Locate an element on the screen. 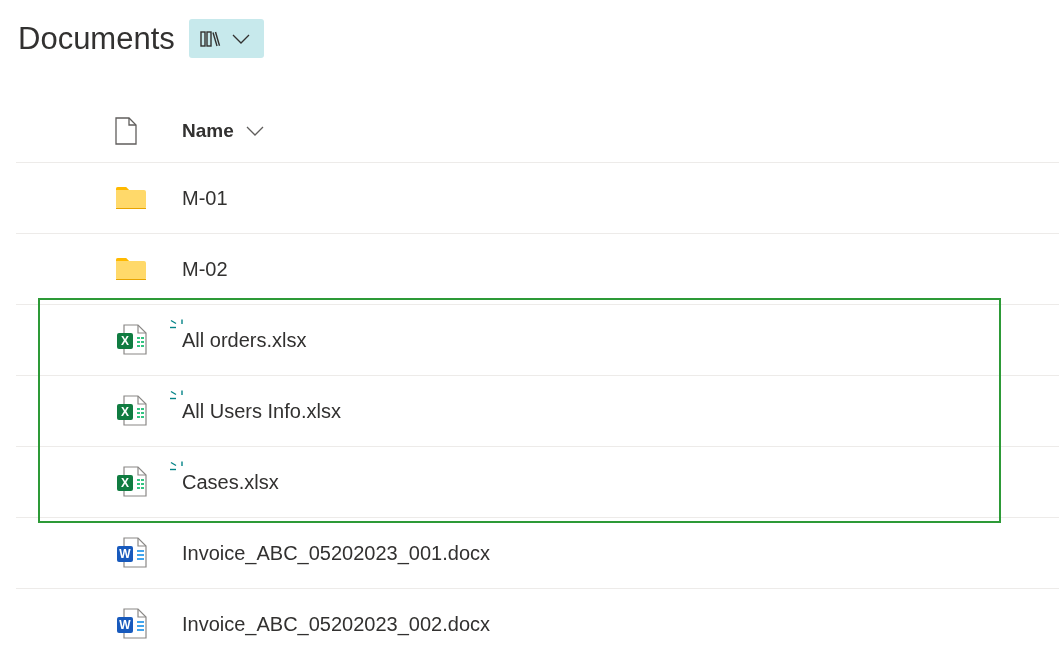 The height and width of the screenshot is (652, 1059). file-name: M-01 is located at coordinates (205, 197).